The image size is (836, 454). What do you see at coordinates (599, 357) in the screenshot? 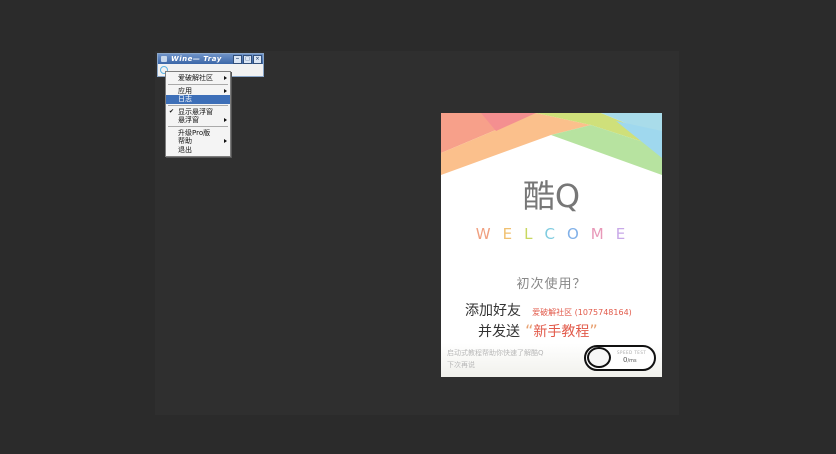
I see `speed-knob` at bounding box center [599, 357].